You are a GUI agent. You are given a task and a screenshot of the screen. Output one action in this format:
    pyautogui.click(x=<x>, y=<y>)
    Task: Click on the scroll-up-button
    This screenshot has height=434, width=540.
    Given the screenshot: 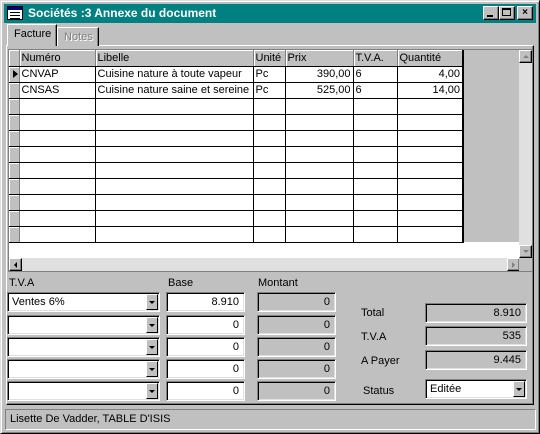 What is the action you would take?
    pyautogui.click(x=525, y=56)
    